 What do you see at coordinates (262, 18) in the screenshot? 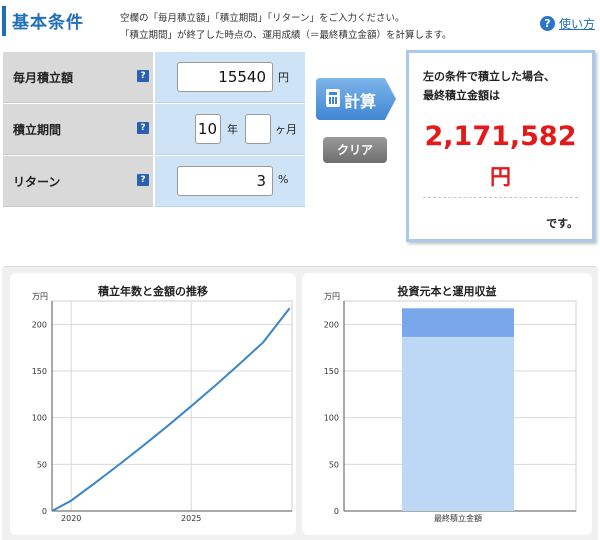
I see `header-desc-line1: 空欄の「毎月積立額」「積立期間」「リターン」をご入力ください。` at bounding box center [262, 18].